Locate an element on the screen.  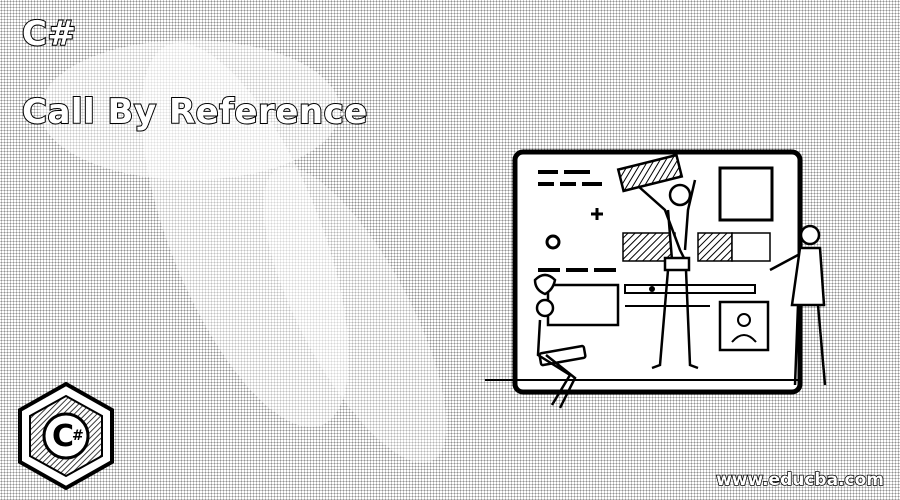
image-placeholder is located at coordinates (746, 194).